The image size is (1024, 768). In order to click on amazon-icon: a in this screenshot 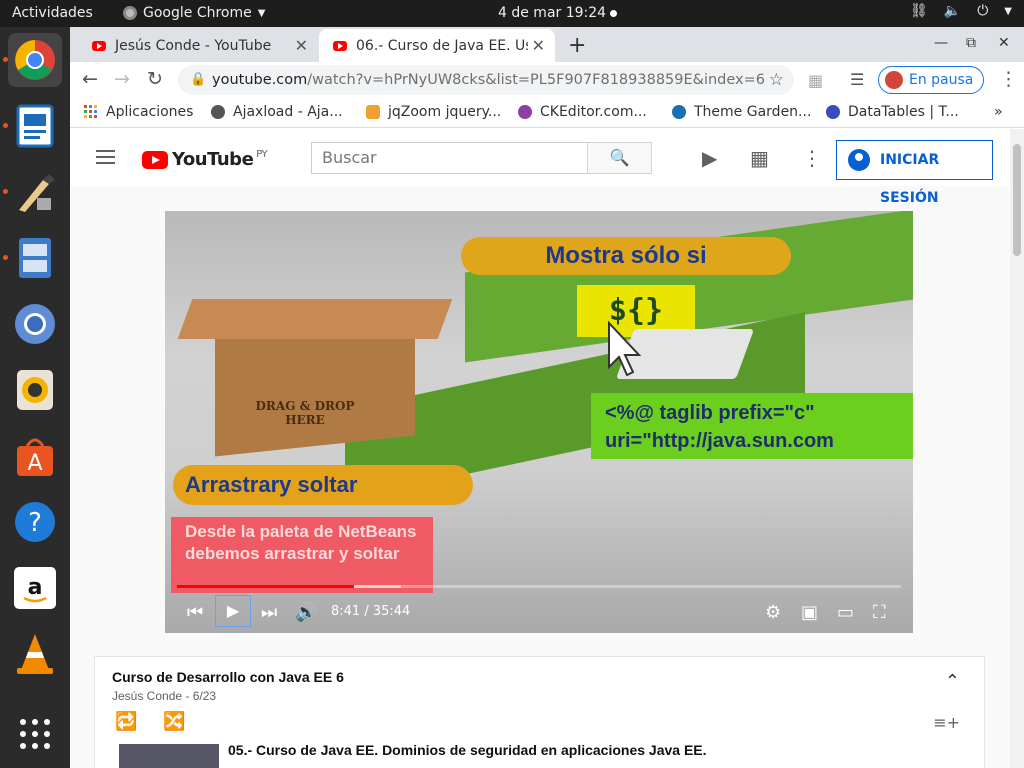, I will do `click(35, 588)`.